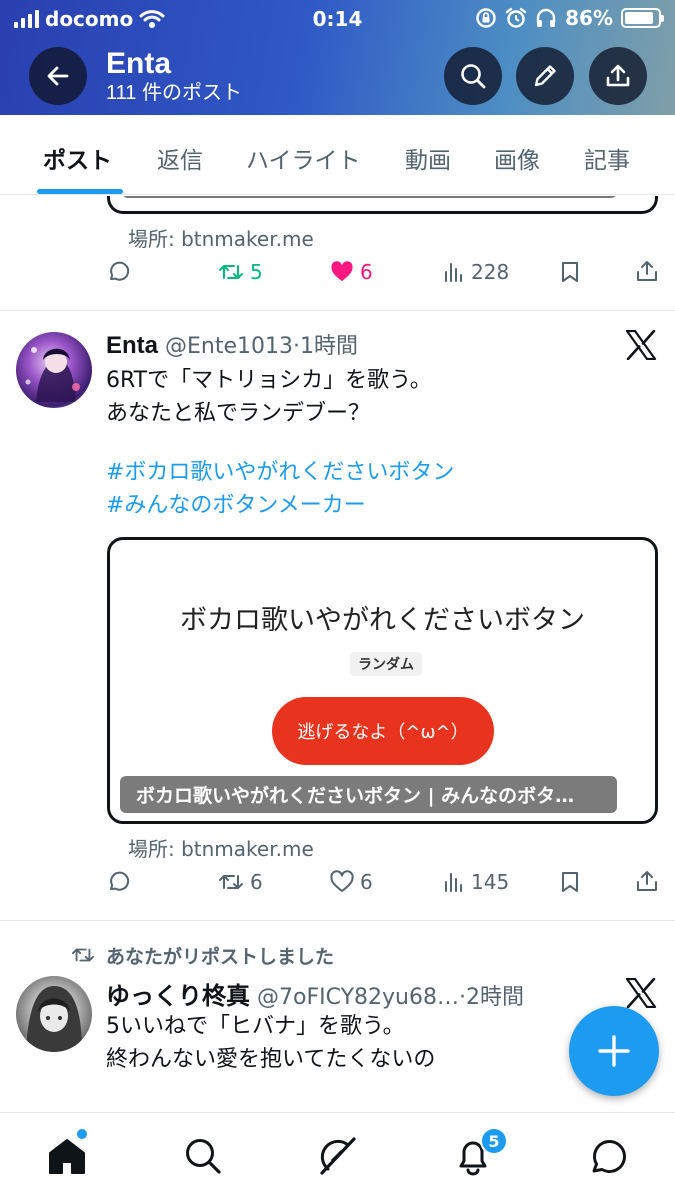 This screenshot has height=1200, width=675. What do you see at coordinates (303, 158) in the screenshot?
I see `tab-highlights: ハイライト` at bounding box center [303, 158].